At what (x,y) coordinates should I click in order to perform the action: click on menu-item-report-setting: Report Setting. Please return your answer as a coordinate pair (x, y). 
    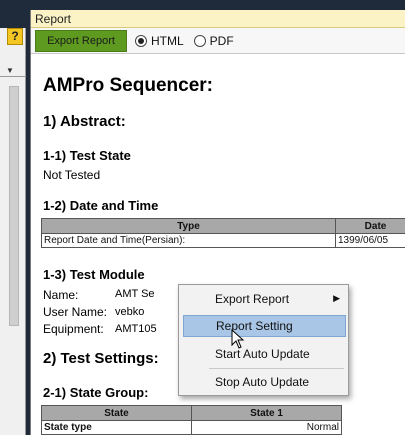
    Looking at the image, I should click on (264, 326).